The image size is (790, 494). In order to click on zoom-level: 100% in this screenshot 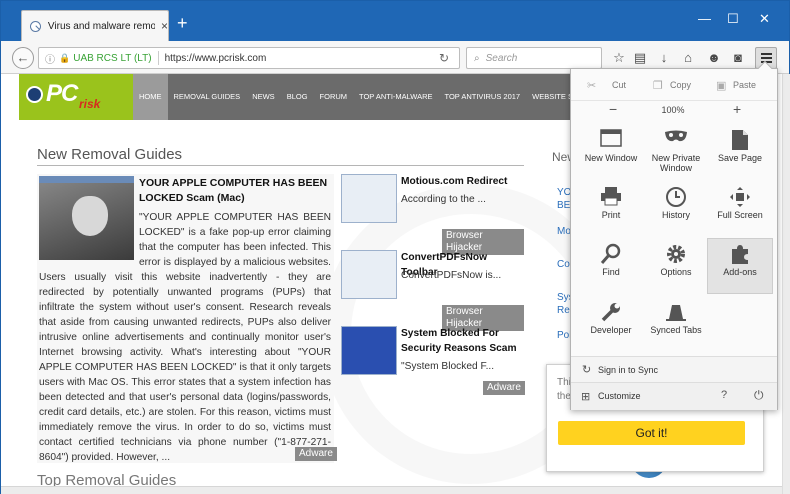, I will do `click(673, 110)`.